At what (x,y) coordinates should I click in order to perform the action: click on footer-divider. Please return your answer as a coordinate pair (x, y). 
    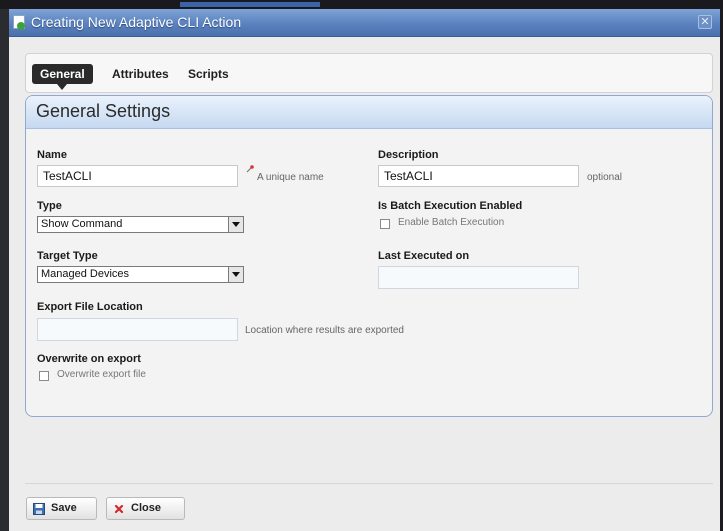
    Looking at the image, I should click on (369, 483).